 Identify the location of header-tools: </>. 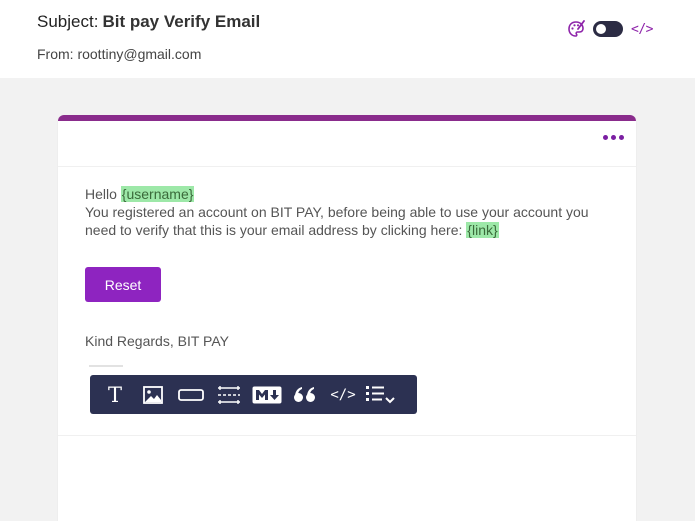
(610, 29).